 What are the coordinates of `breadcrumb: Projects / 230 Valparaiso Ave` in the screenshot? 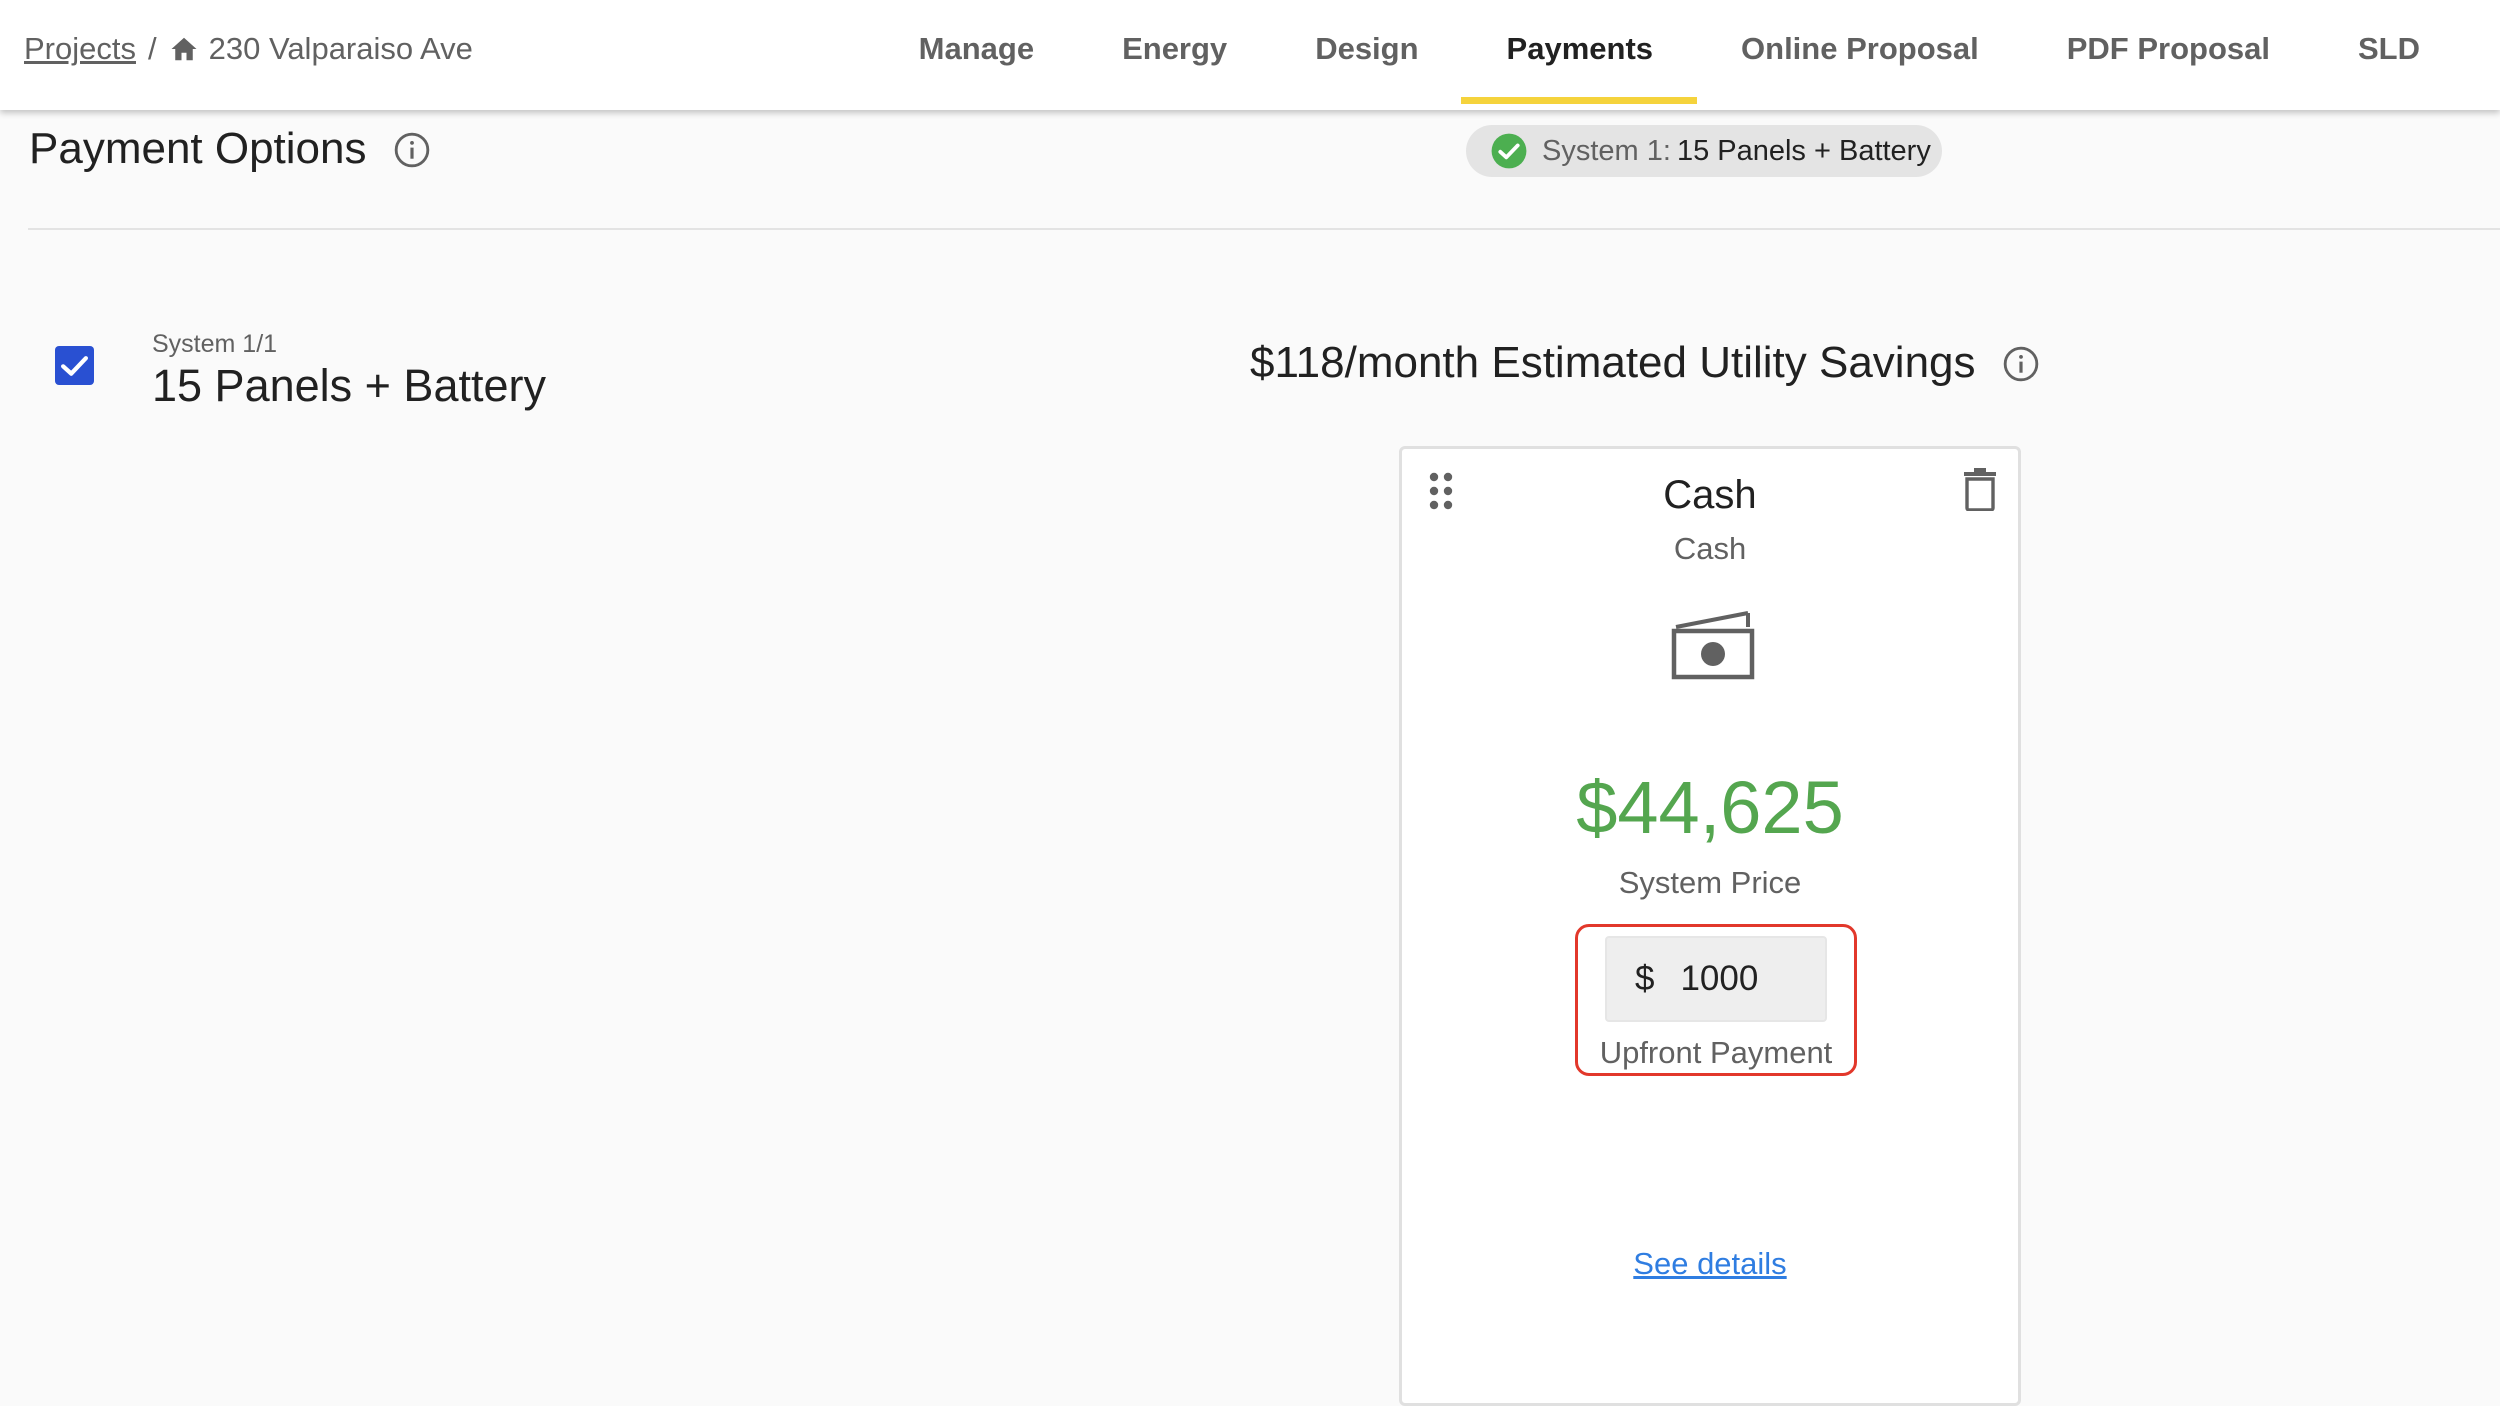 It's located at (248, 49).